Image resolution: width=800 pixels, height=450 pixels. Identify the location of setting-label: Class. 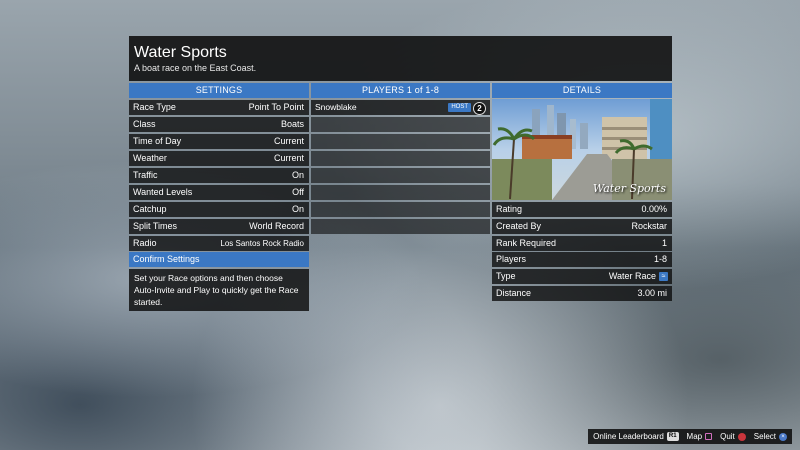
(144, 124).